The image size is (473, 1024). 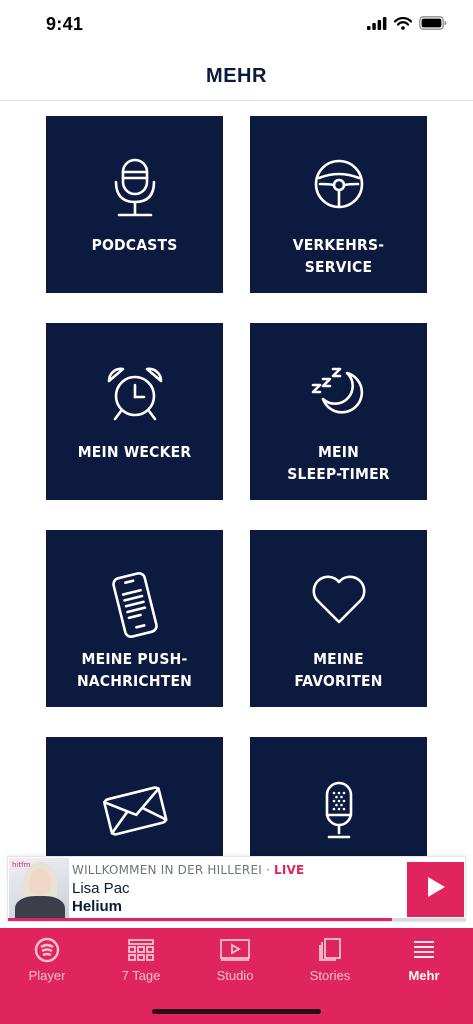 I want to click on tab-label: Stories, so click(x=330, y=975).